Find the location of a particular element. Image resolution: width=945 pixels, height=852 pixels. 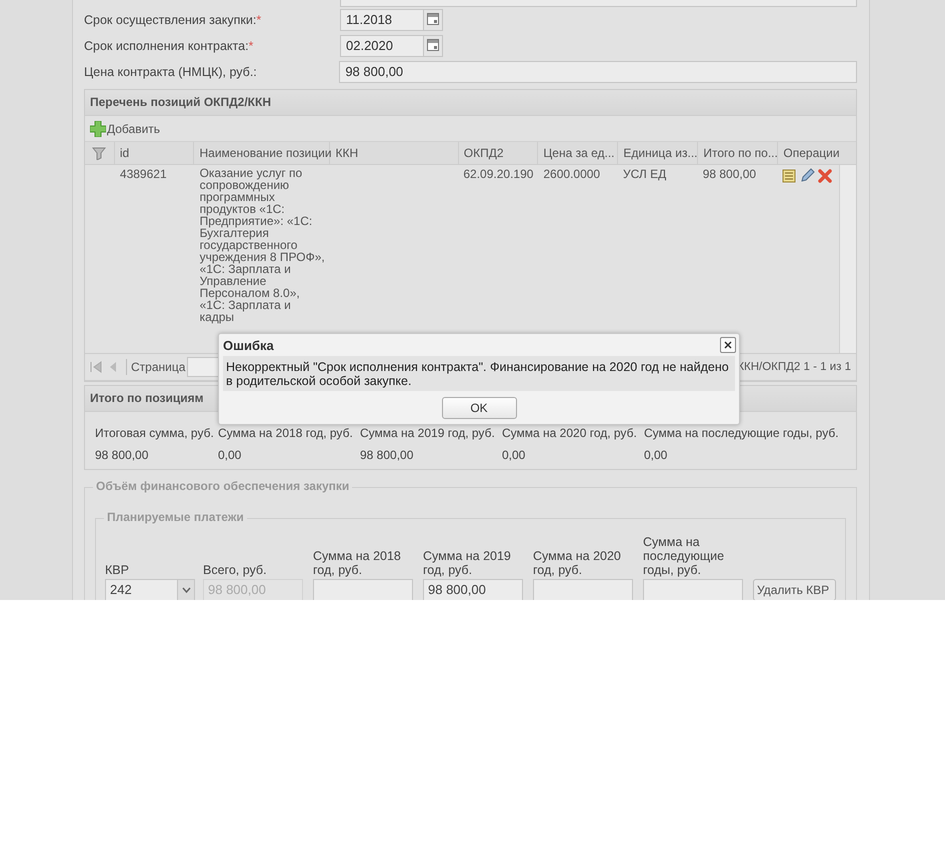

field-label: Цена контракта (НМЦК), руб.: is located at coordinates (170, 72).